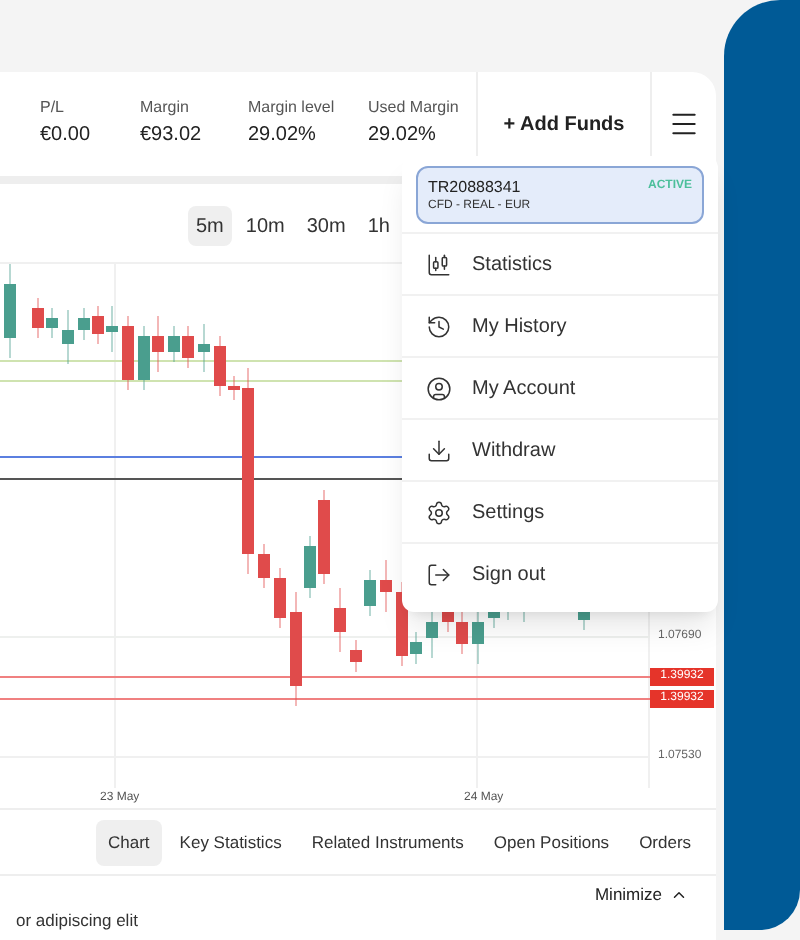 The height and width of the screenshot is (940, 800). What do you see at coordinates (560, 325) in the screenshot?
I see `menu-item: My History` at bounding box center [560, 325].